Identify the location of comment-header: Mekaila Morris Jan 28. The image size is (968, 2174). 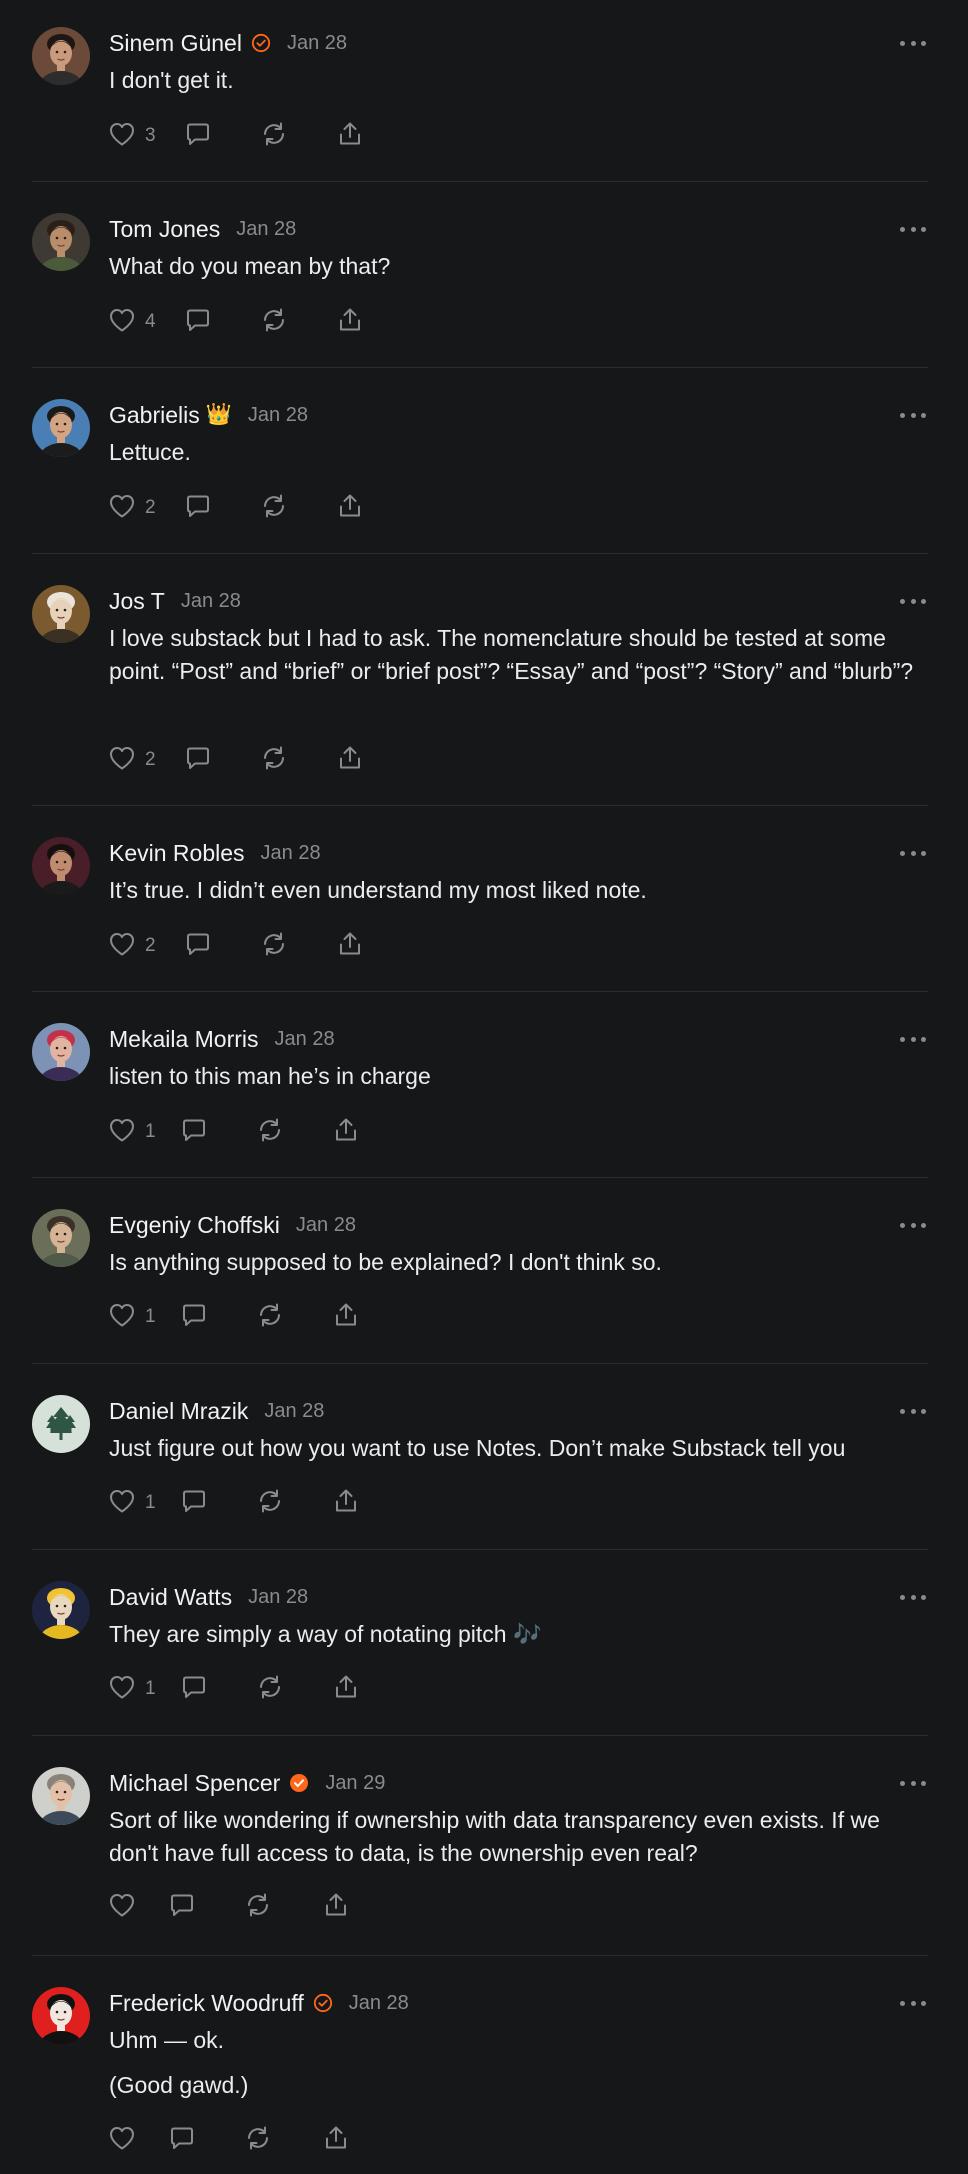
(222, 1039).